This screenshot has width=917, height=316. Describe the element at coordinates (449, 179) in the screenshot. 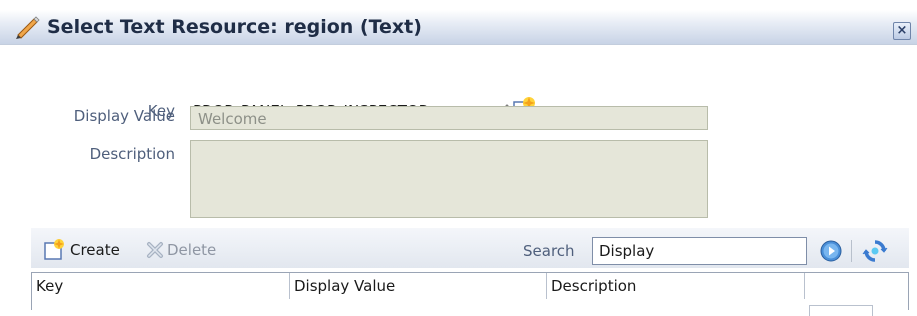

I see `description-field` at that location.